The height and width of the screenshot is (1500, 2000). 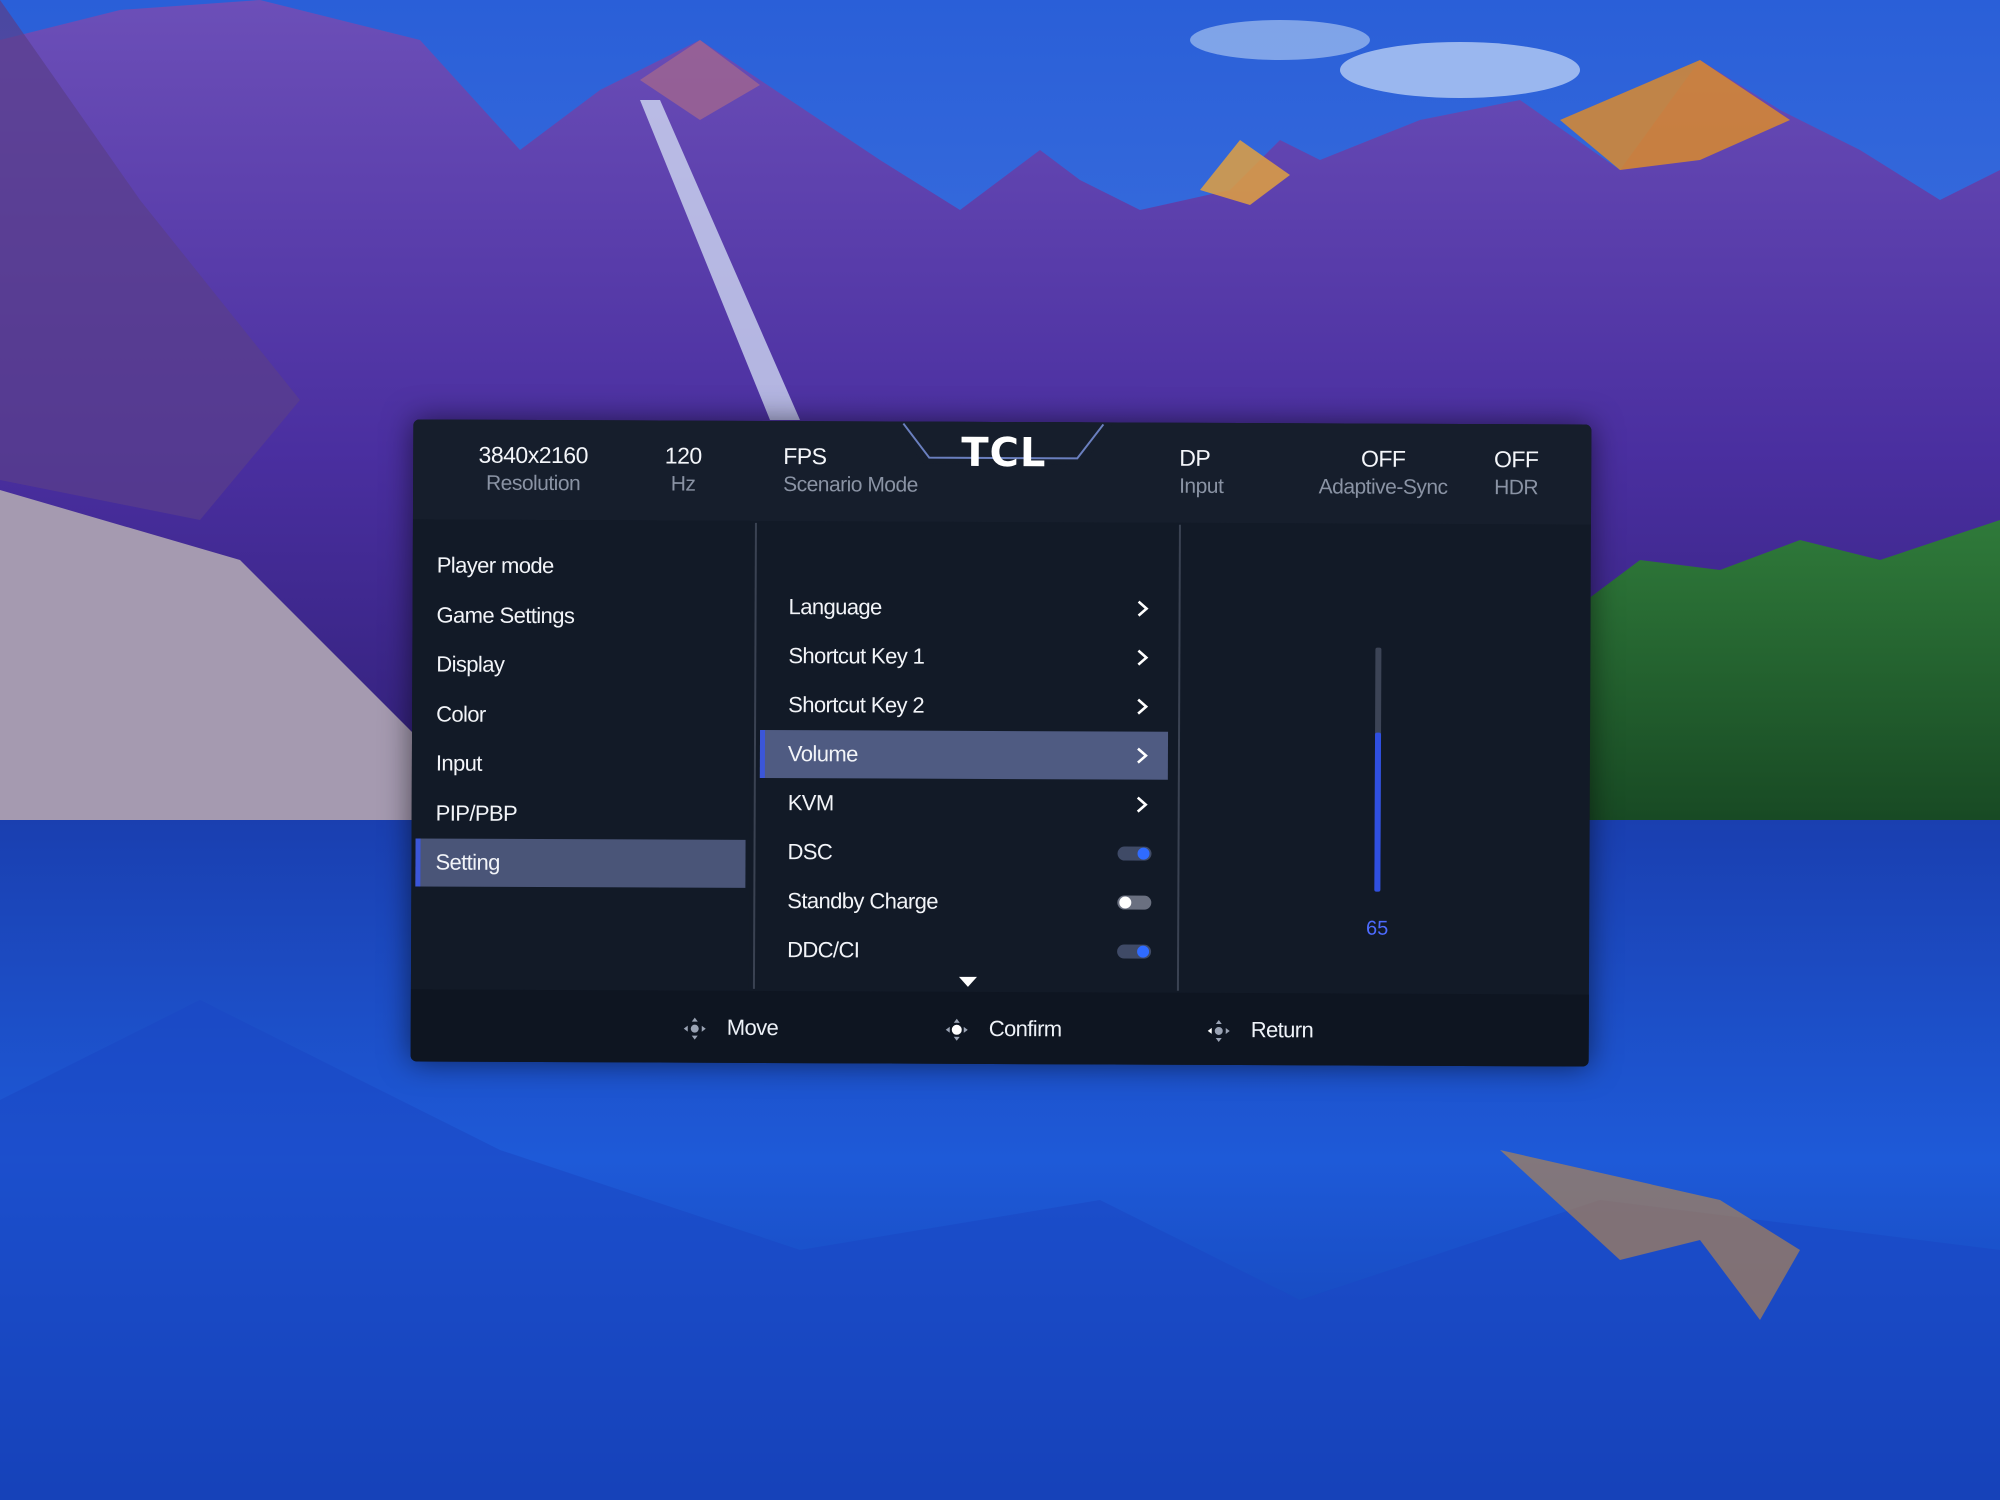 What do you see at coordinates (862, 901) in the screenshot?
I see `option-label: Standby Charge` at bounding box center [862, 901].